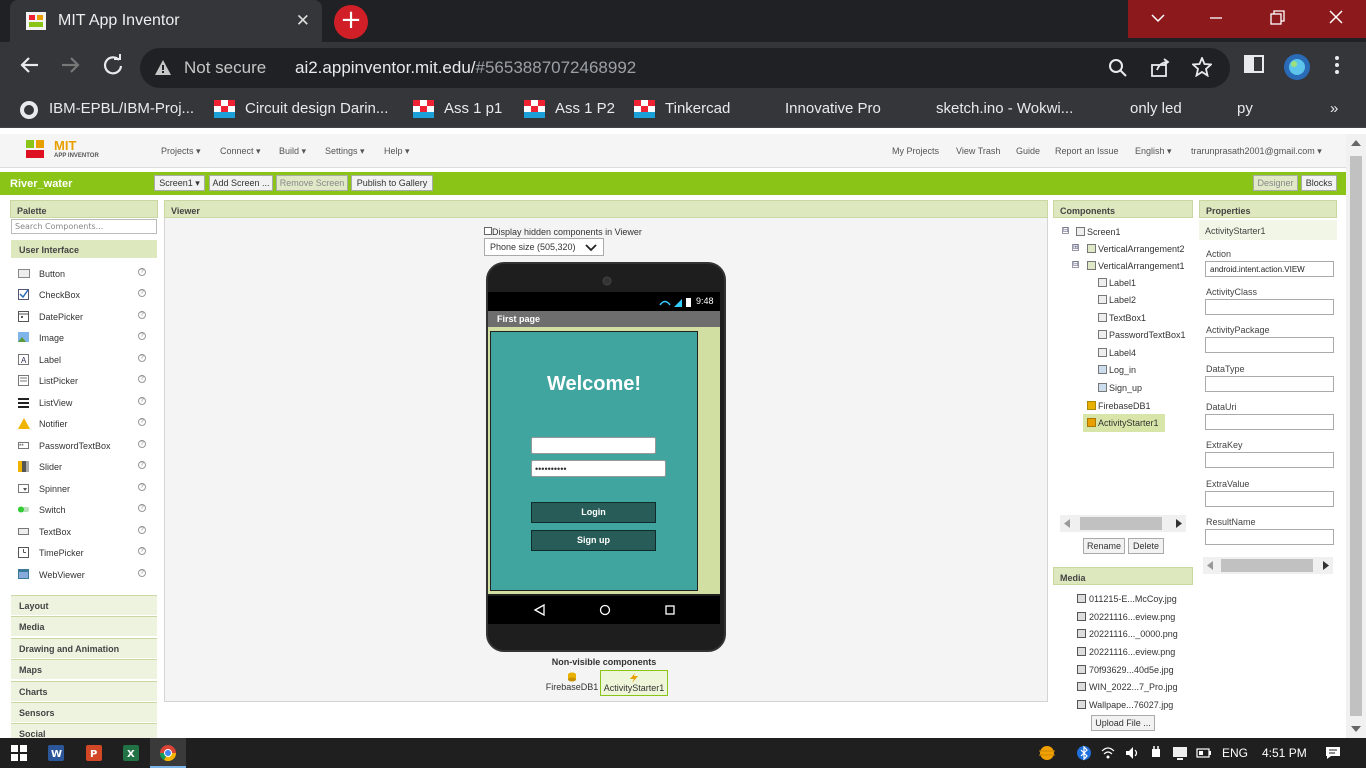  I want to click on restore-icon, so click(1276, 19).